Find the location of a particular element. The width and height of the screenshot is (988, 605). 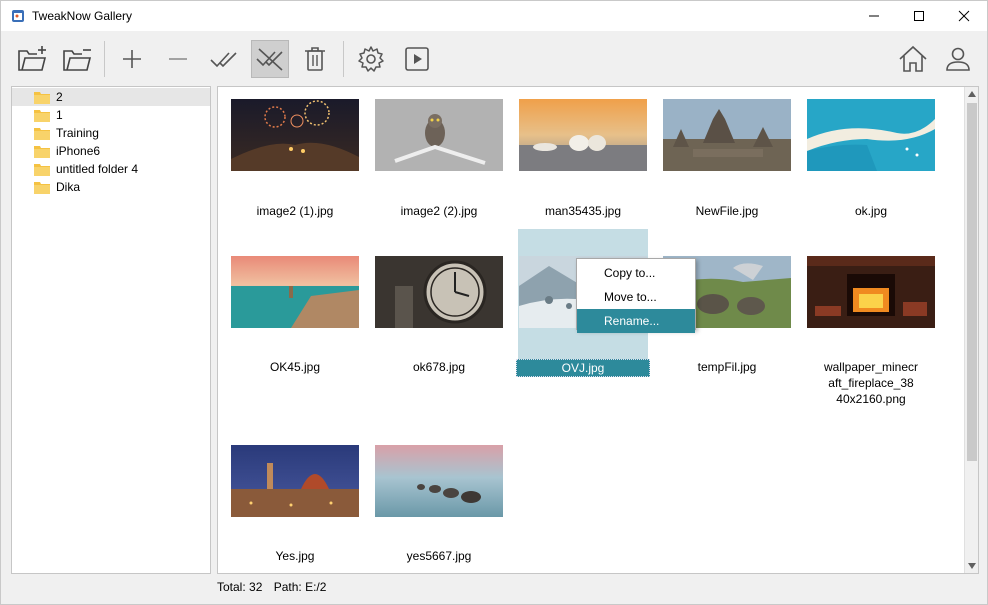

close-button is located at coordinates (964, 16).